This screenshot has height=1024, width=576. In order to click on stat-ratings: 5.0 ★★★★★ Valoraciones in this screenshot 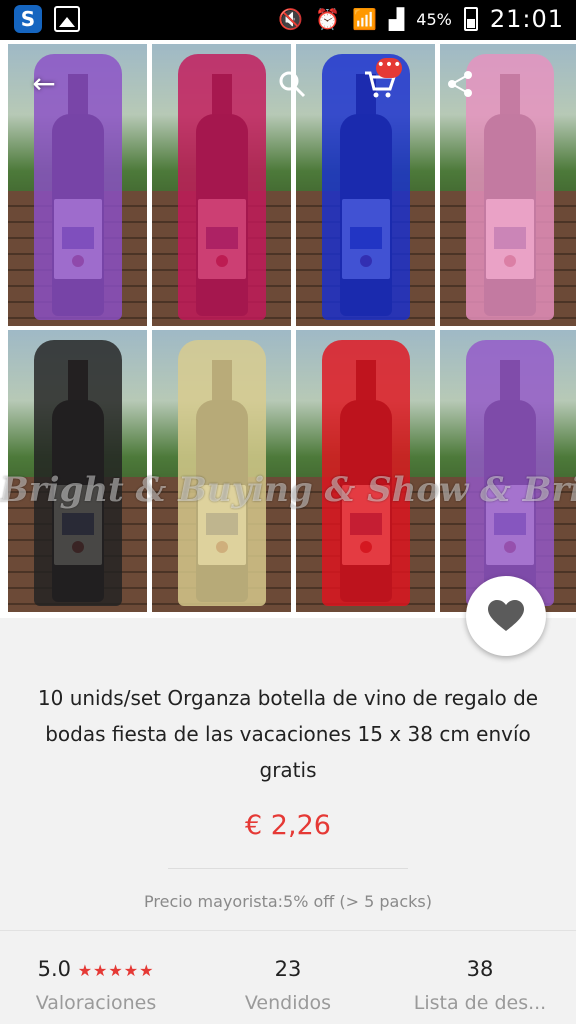, I will do `click(96, 988)`.